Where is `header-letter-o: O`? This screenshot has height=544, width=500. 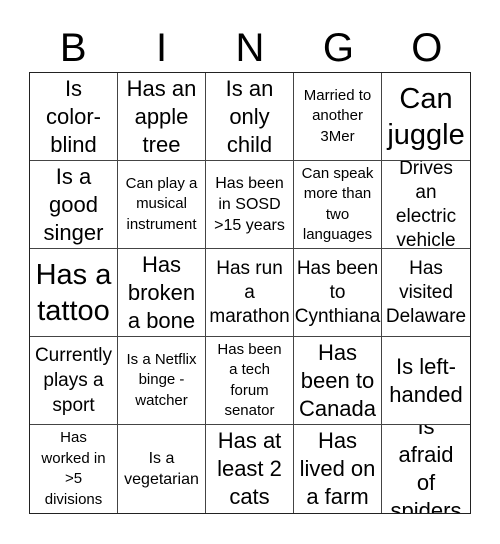 header-letter-o: O is located at coordinates (427, 48).